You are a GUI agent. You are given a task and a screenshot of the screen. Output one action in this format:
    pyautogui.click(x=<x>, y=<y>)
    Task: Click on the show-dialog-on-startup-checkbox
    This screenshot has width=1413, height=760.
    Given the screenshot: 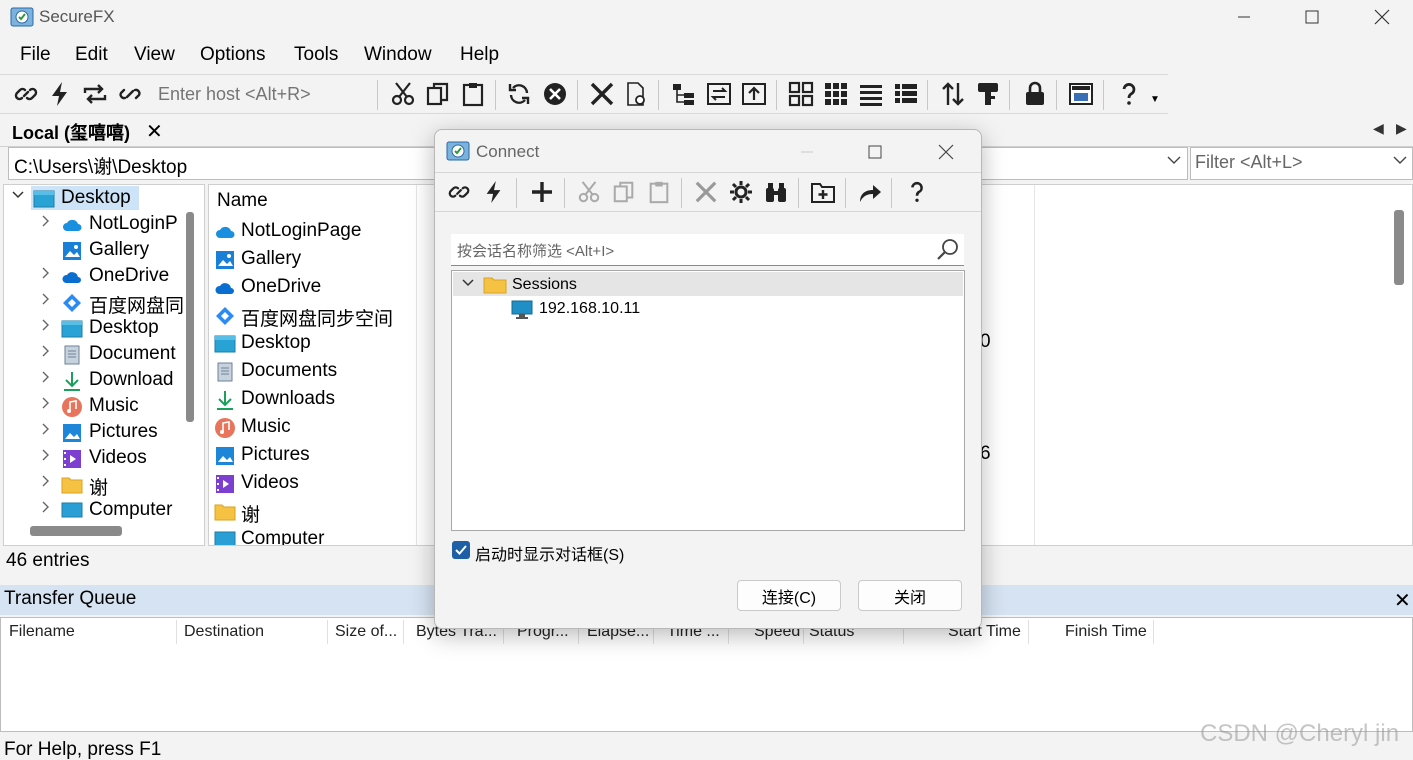 What is the action you would take?
    pyautogui.click(x=461, y=550)
    